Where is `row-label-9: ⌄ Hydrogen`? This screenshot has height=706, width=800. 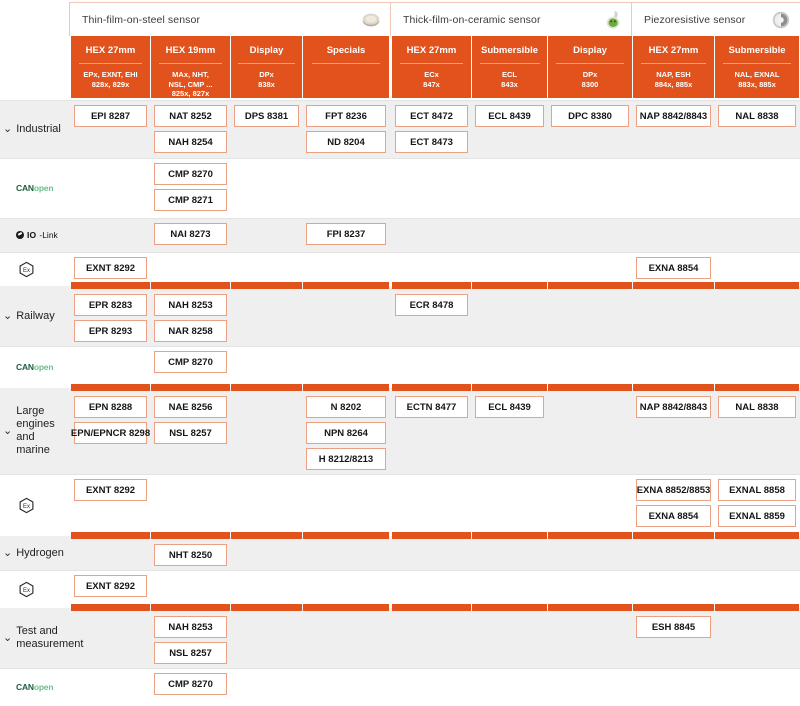 row-label-9: ⌄ Hydrogen is located at coordinates (35, 553).